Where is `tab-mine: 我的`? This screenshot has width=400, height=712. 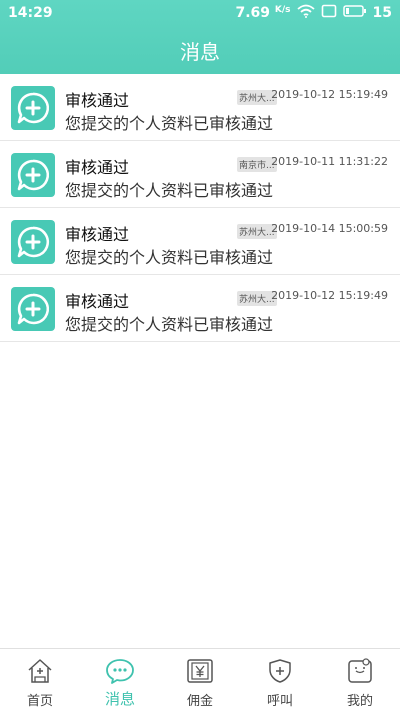 tab-mine: 我的 is located at coordinates (360, 680).